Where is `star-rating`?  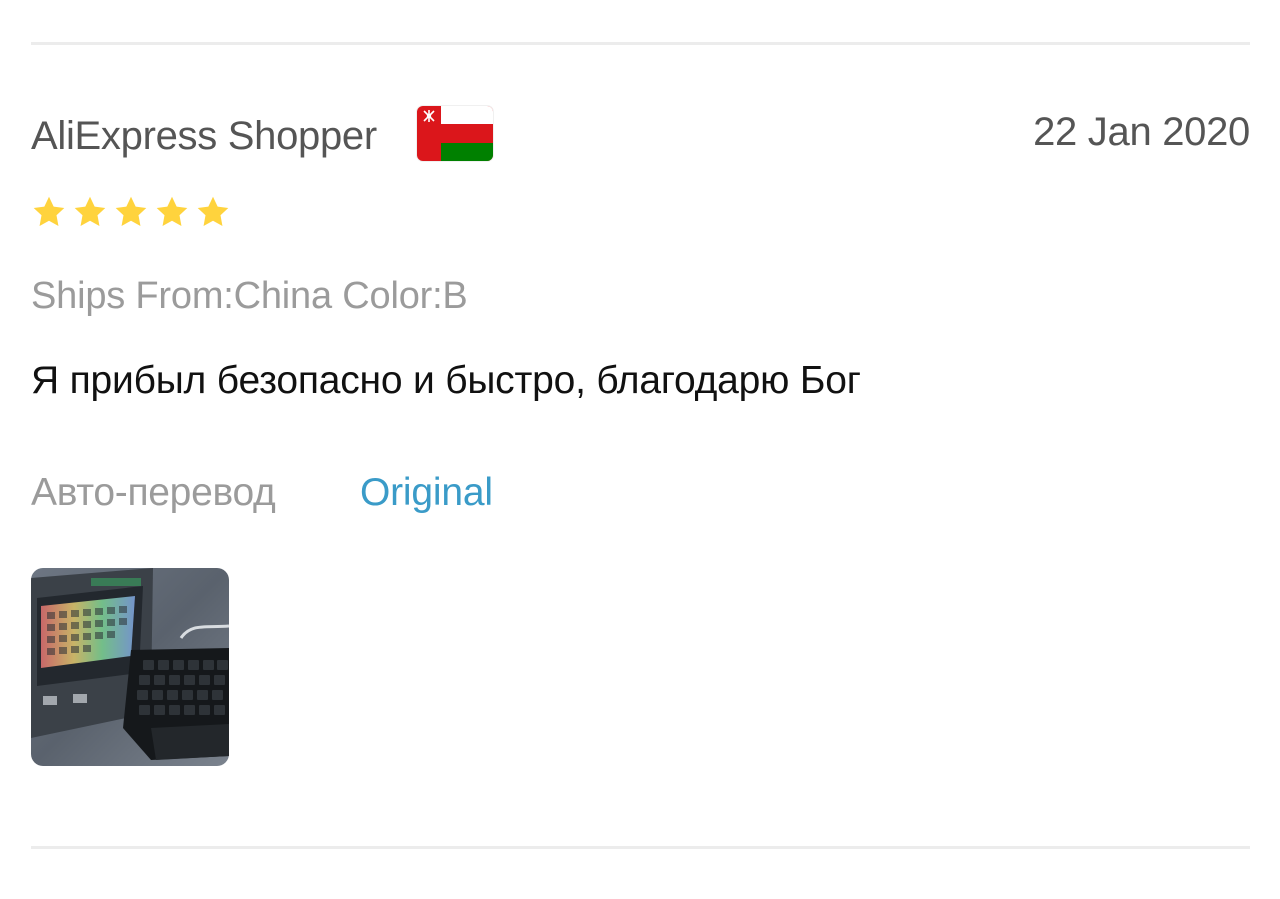
star-rating is located at coordinates (131, 214).